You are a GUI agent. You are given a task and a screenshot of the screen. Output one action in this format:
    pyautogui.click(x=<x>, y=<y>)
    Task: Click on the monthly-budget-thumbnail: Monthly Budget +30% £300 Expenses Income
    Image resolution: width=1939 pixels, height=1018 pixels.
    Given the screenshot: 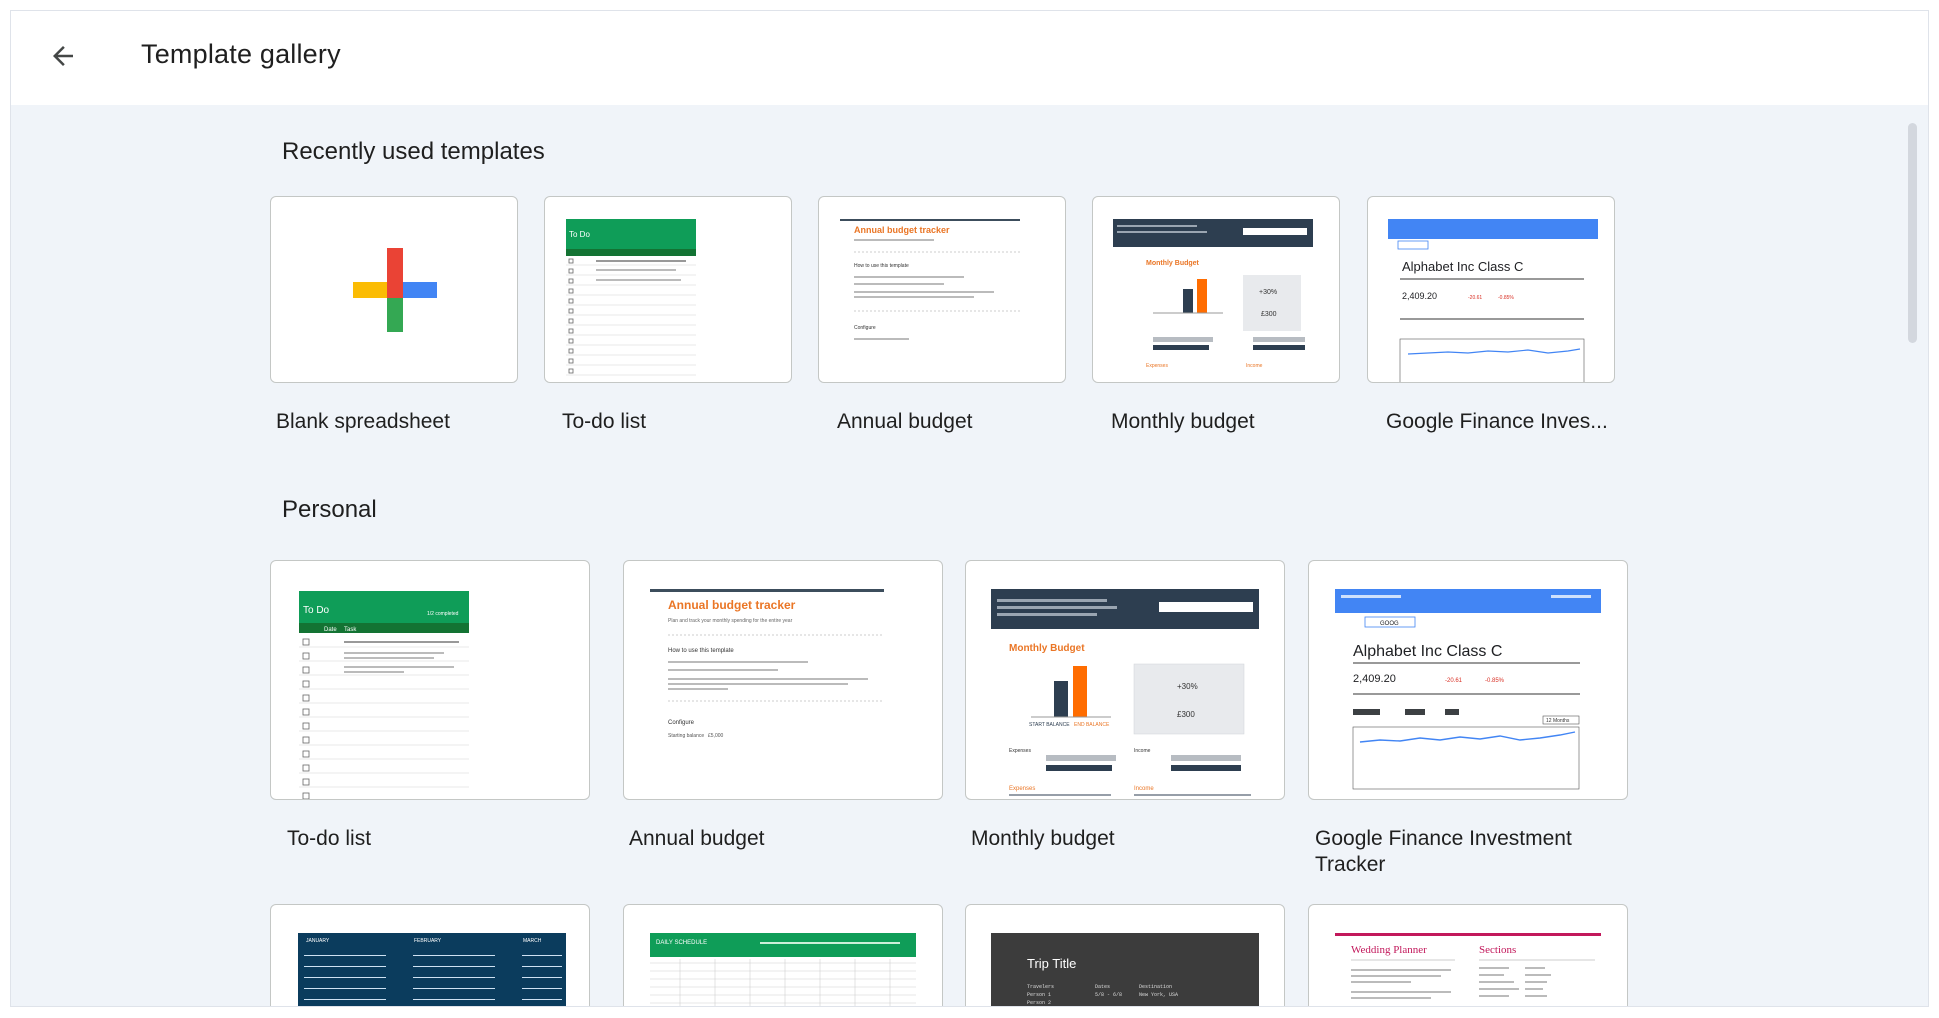 What is the action you would take?
    pyautogui.click(x=1213, y=300)
    